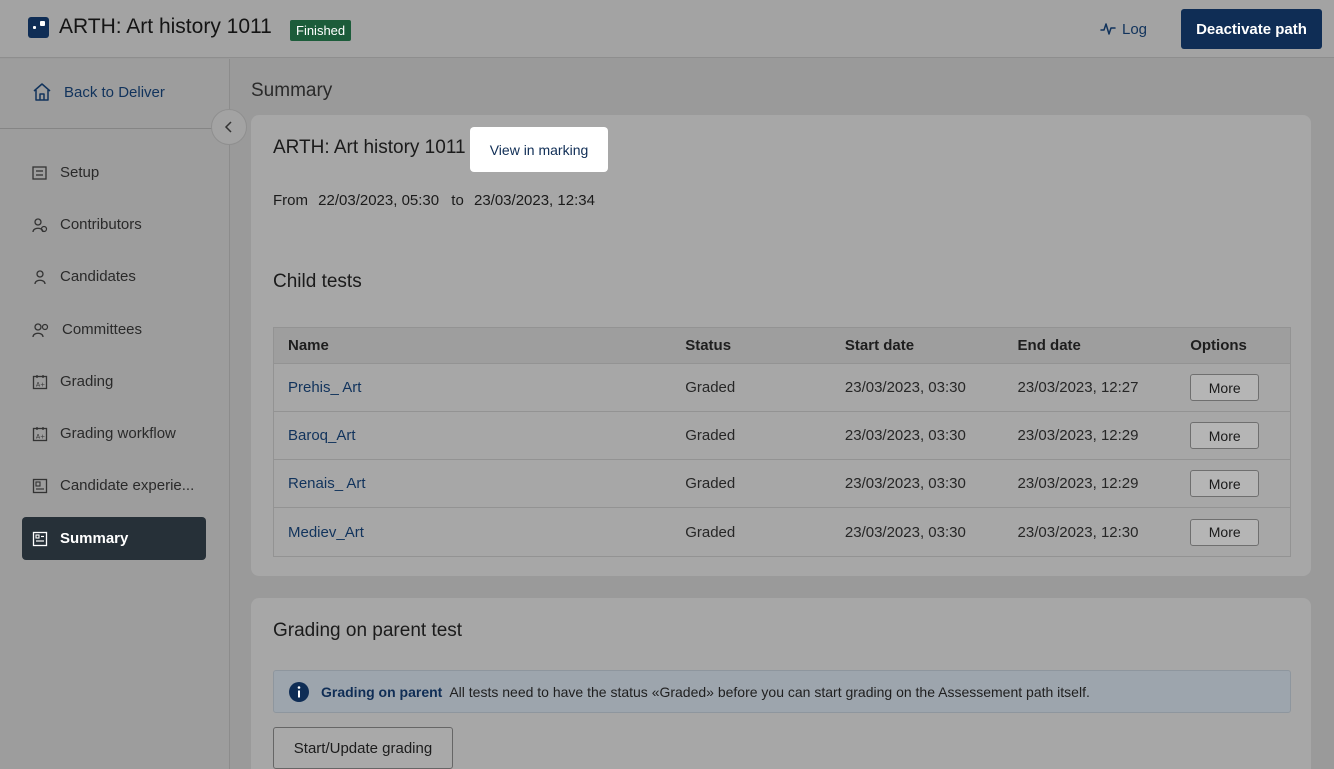  I want to click on table-header-row: Name Status Start date End date Options, so click(782, 346).